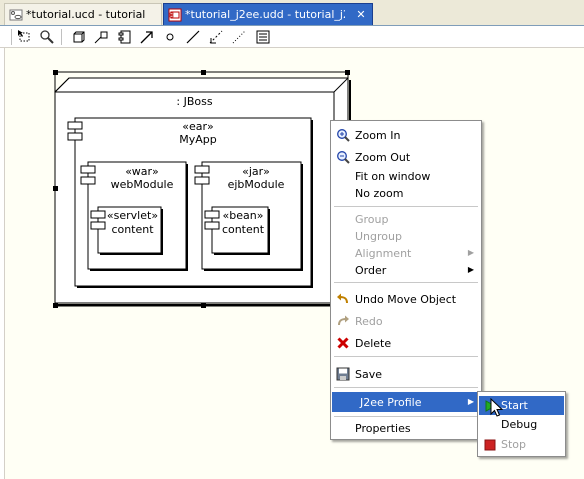  What do you see at coordinates (343, 135) in the screenshot?
I see `zoom-in-icon` at bounding box center [343, 135].